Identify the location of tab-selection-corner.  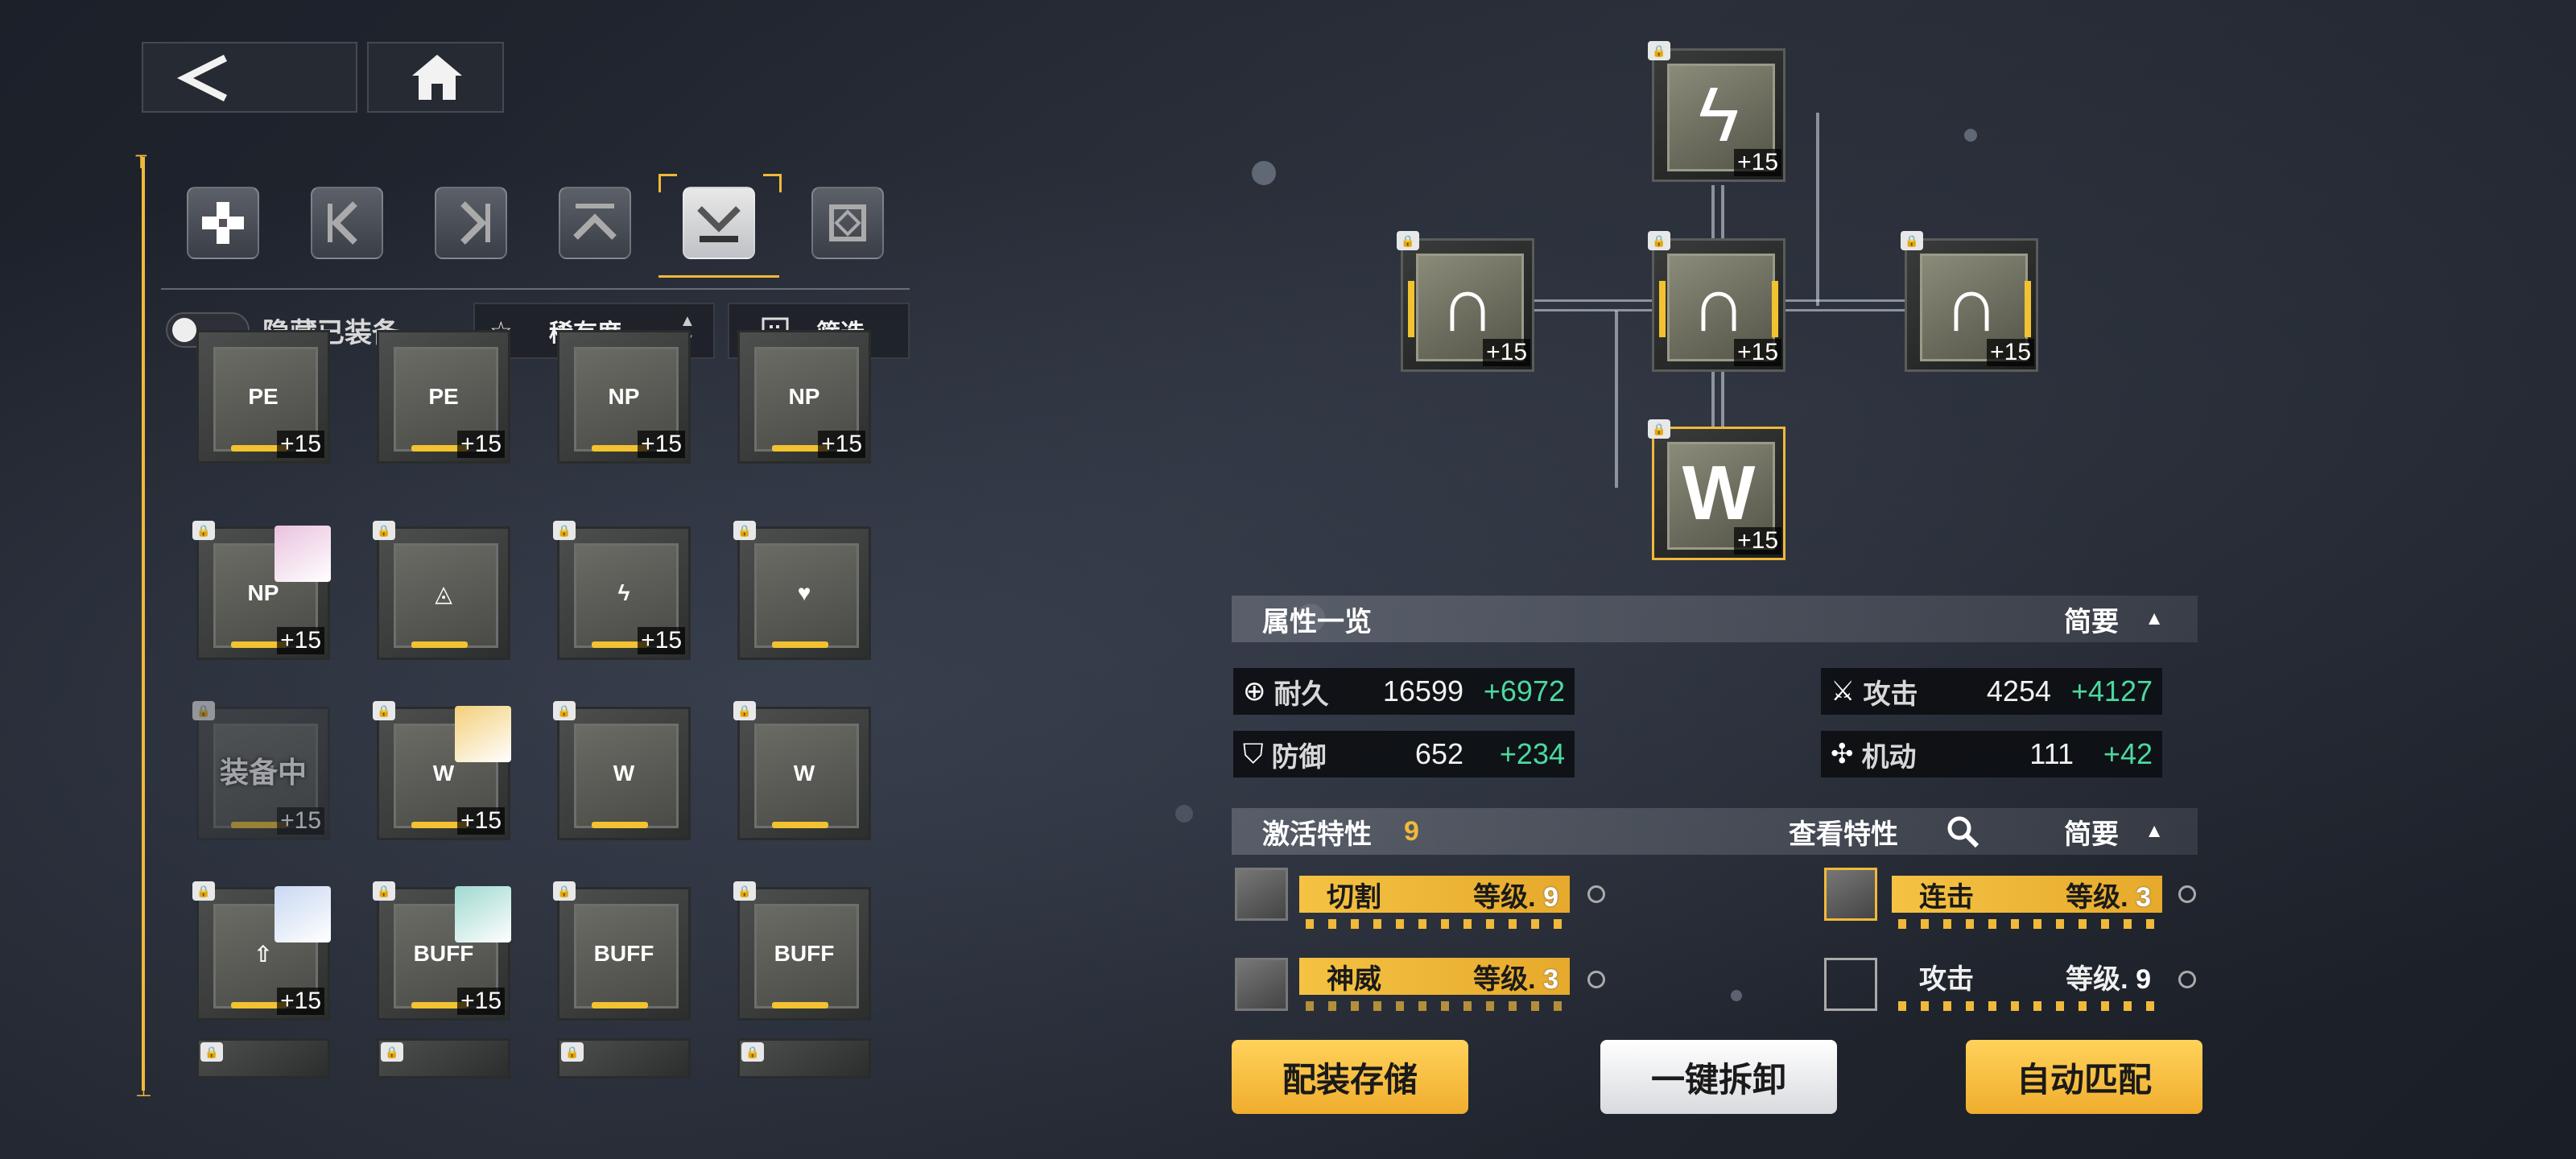
(772, 183).